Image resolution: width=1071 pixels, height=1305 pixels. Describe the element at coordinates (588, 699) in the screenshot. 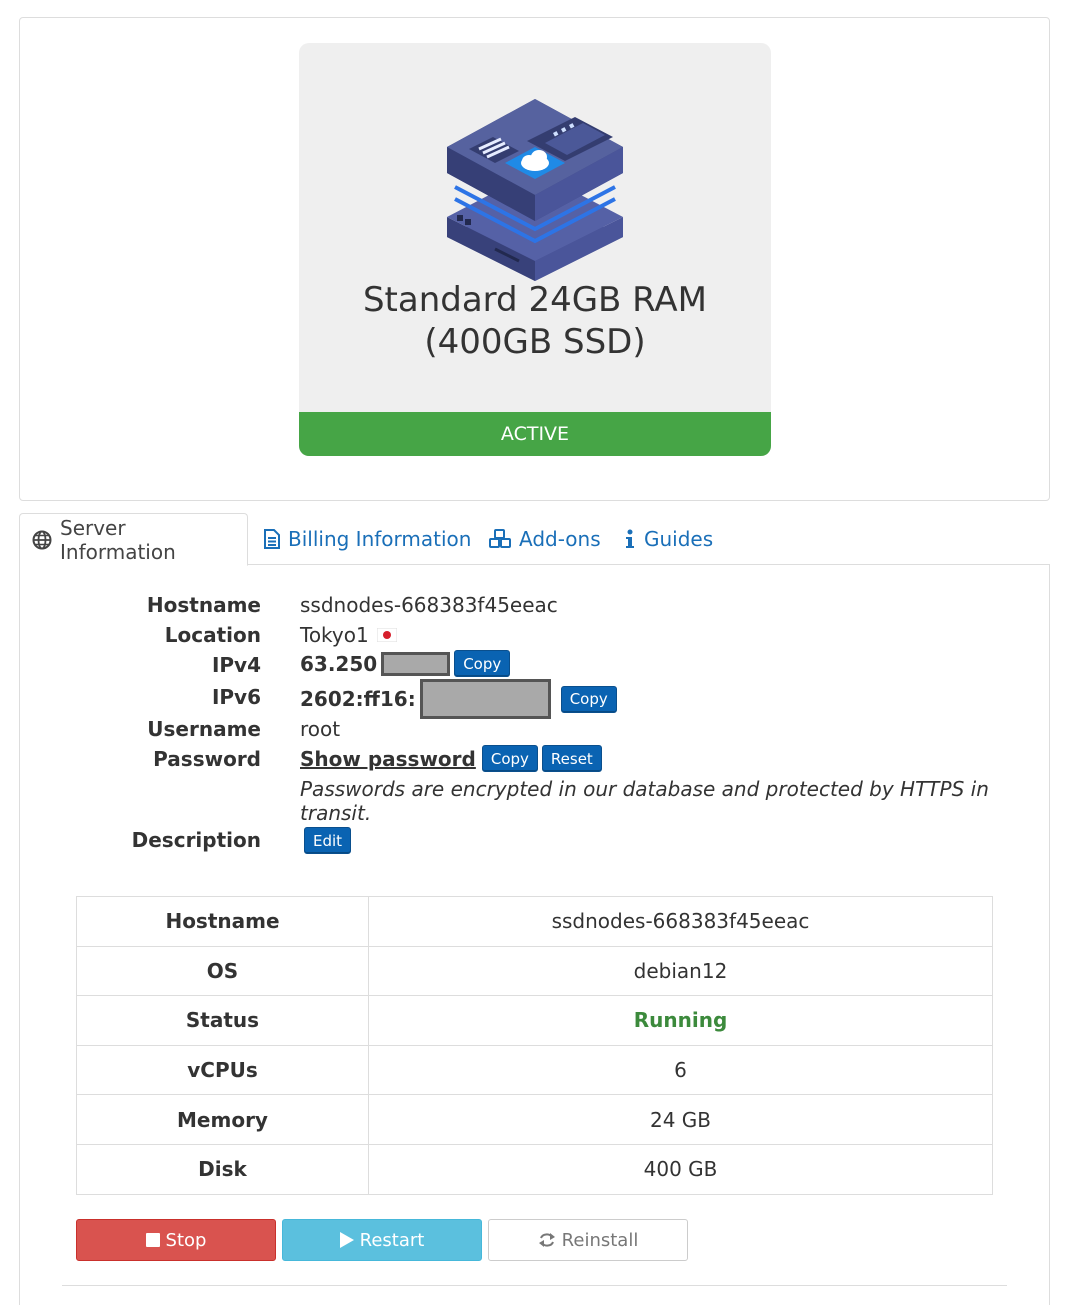

I see `copy-ipv6-button: Copy` at that location.